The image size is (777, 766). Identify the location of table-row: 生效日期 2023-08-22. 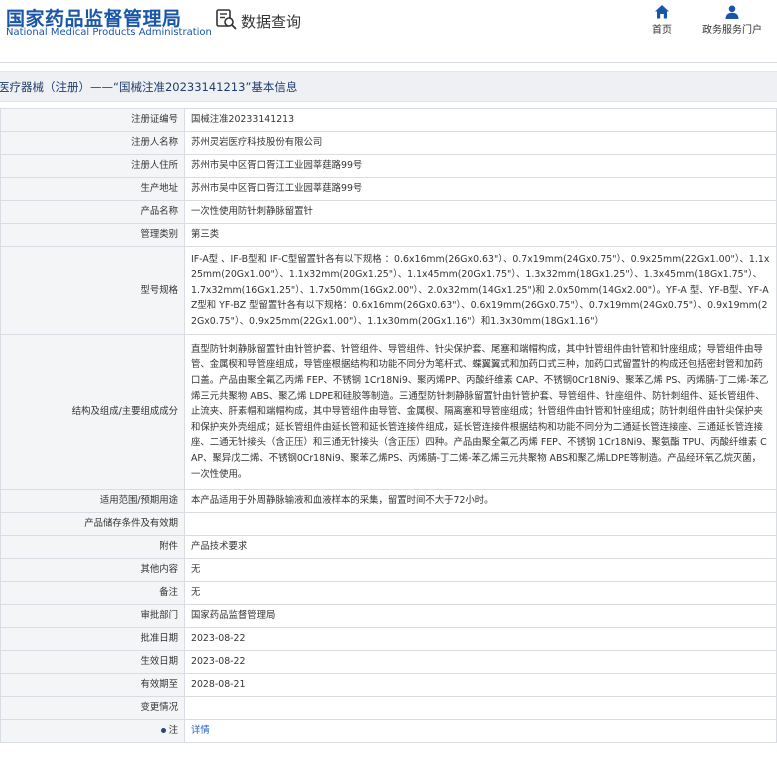
(388, 662).